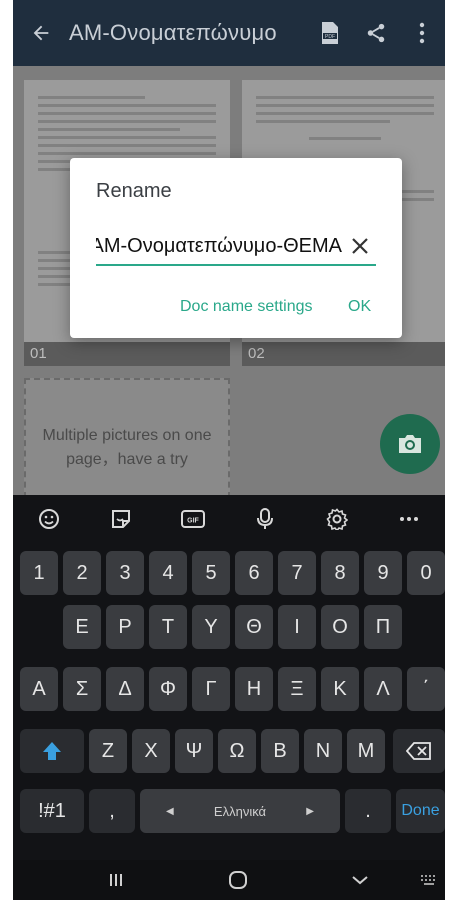 This screenshot has width=458, height=900. I want to click on system-nav-bar, so click(229, 880).